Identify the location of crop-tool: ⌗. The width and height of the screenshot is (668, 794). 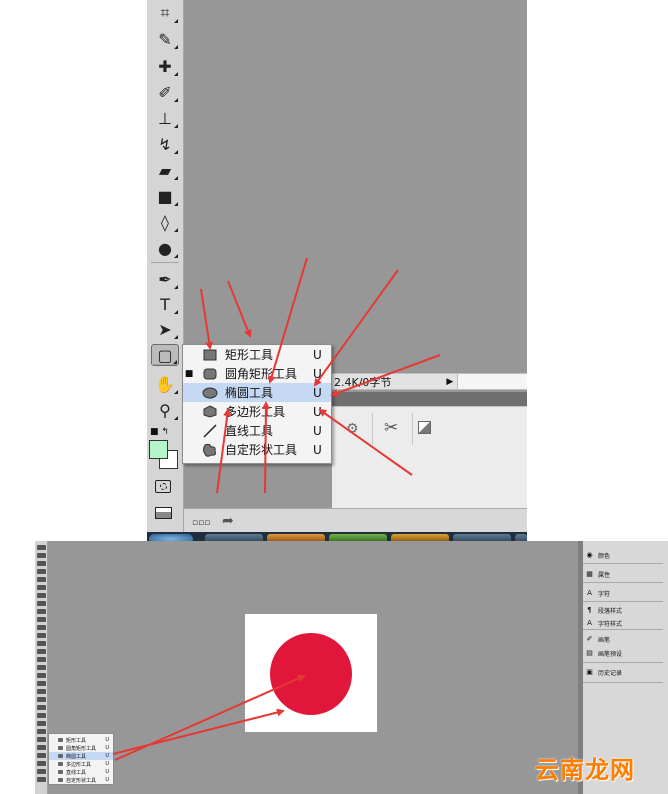
(165, 13).